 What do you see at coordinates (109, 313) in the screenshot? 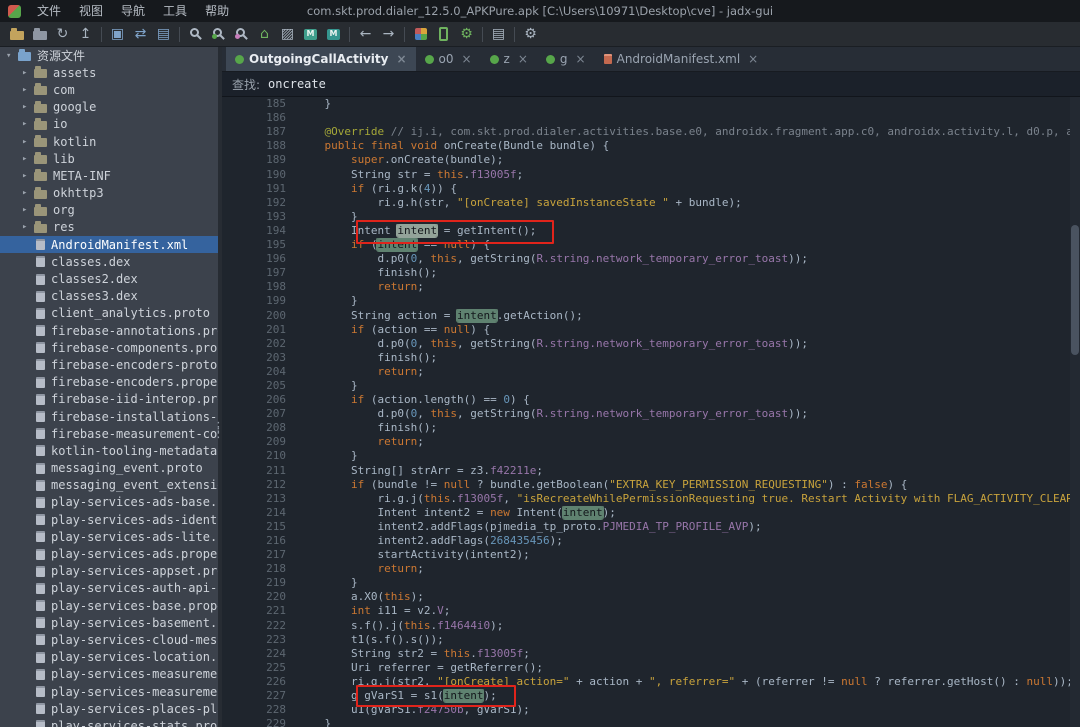
I see `tree-item-client-analytics-proto: client_analytics.proto` at bounding box center [109, 313].